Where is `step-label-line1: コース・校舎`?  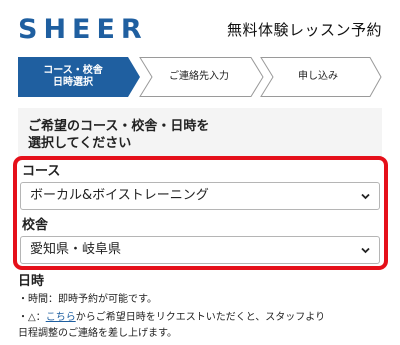
step-label-line1: コース・校舎 is located at coordinates (73, 70).